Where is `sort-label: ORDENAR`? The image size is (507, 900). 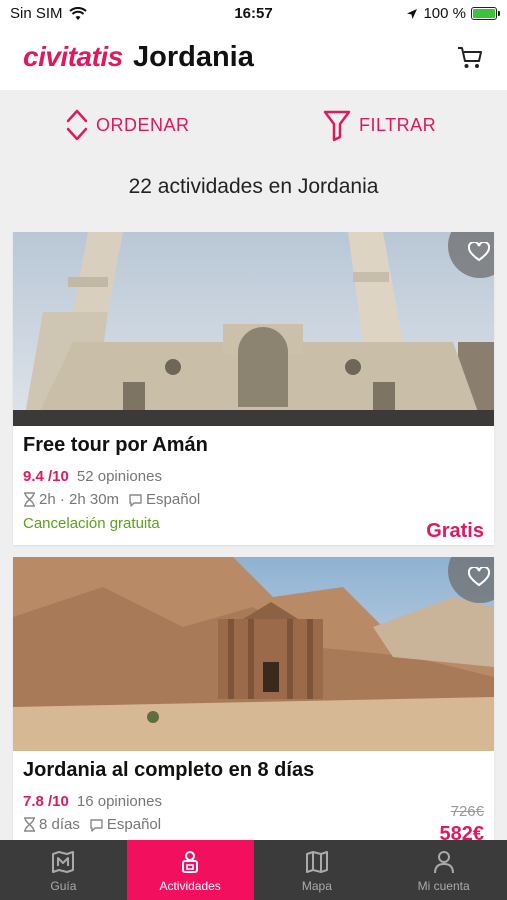
sort-label: ORDENAR is located at coordinates (143, 124).